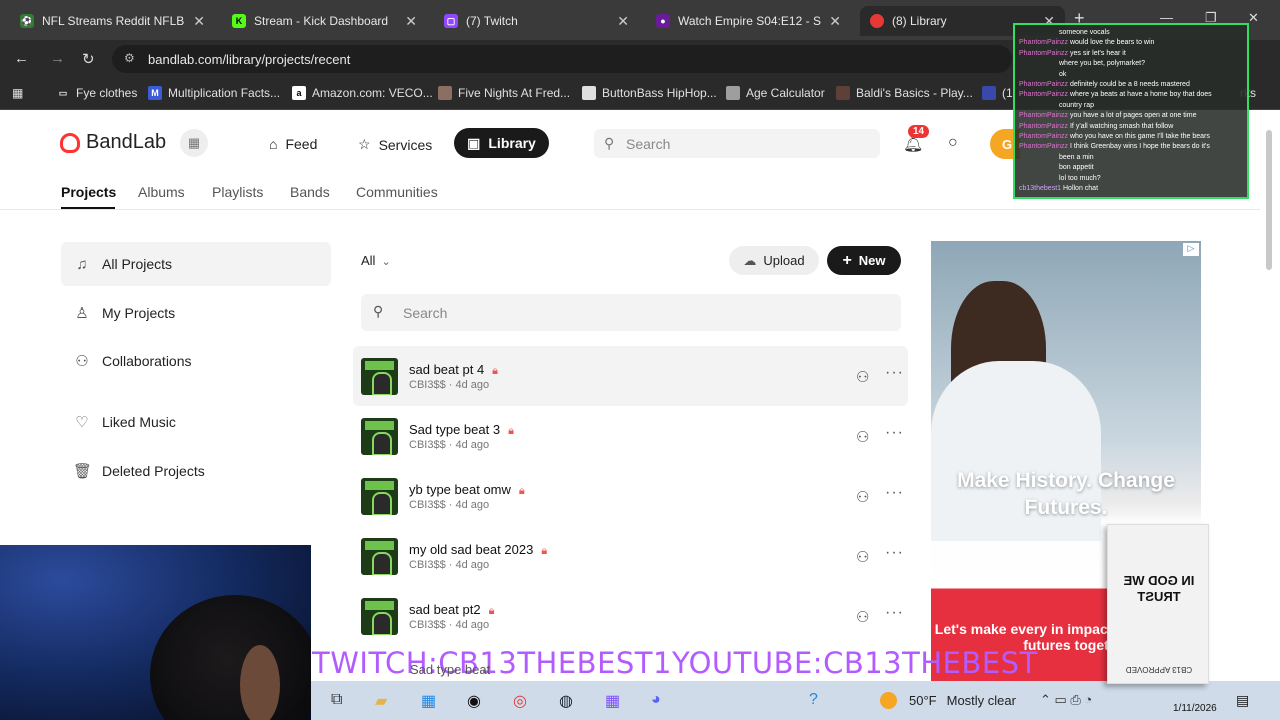 This screenshot has height=720, width=1280. What do you see at coordinates (461, 430) in the screenshot?
I see `project-name: Sad type beat 3 🔒︎` at bounding box center [461, 430].